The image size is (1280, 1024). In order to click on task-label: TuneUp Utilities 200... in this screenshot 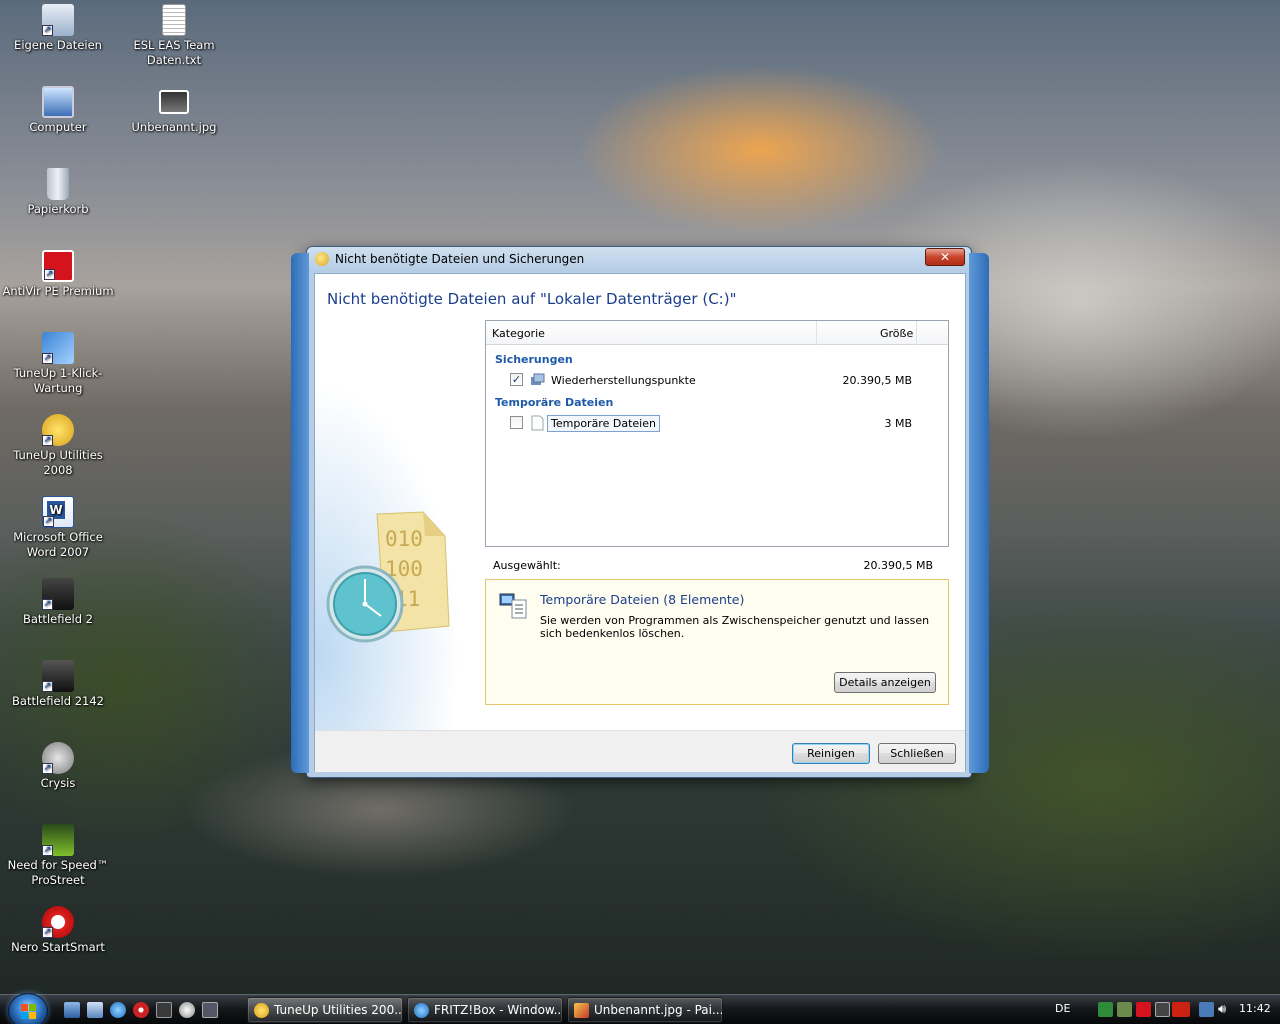, I will do `click(338, 1010)`.